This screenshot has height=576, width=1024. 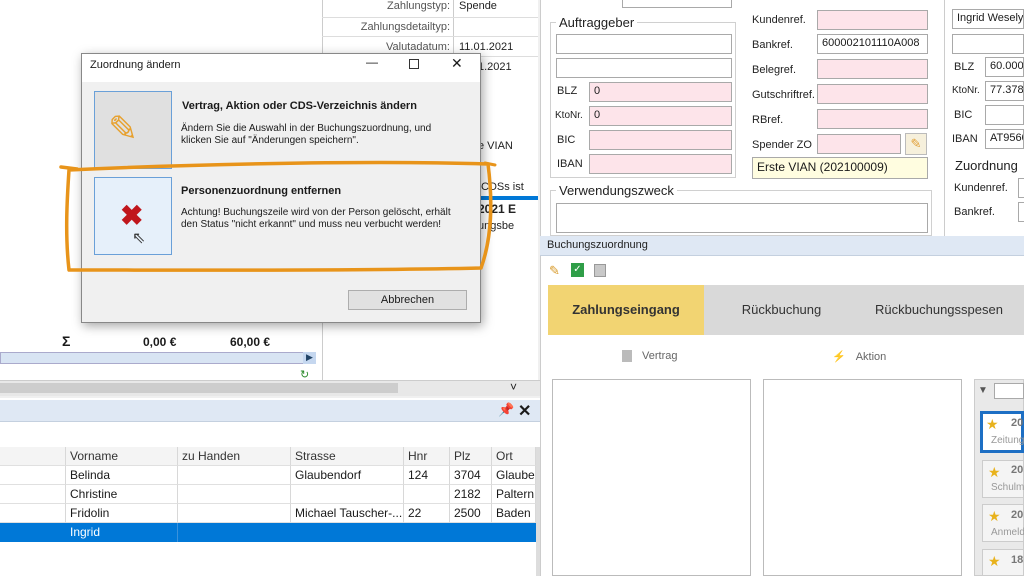 What do you see at coordinates (427, 494) in the screenshot?
I see `cell-hnr` at bounding box center [427, 494].